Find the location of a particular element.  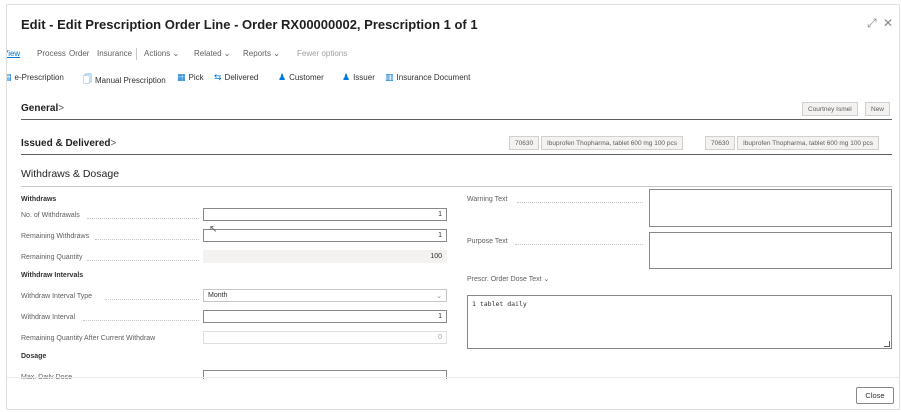

general-heading: General is located at coordinates (40, 108).